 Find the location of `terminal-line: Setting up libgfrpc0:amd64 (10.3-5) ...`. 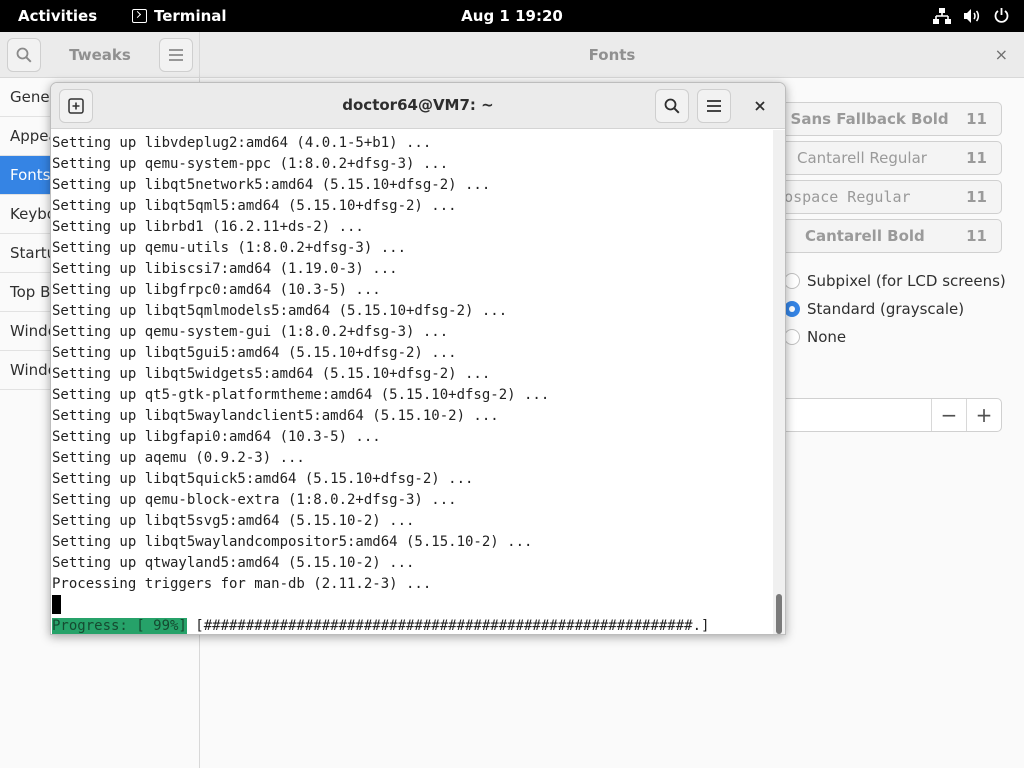

terminal-line: Setting up libgfrpc0:amd64 (10.3-5) ... is located at coordinates (216, 290).